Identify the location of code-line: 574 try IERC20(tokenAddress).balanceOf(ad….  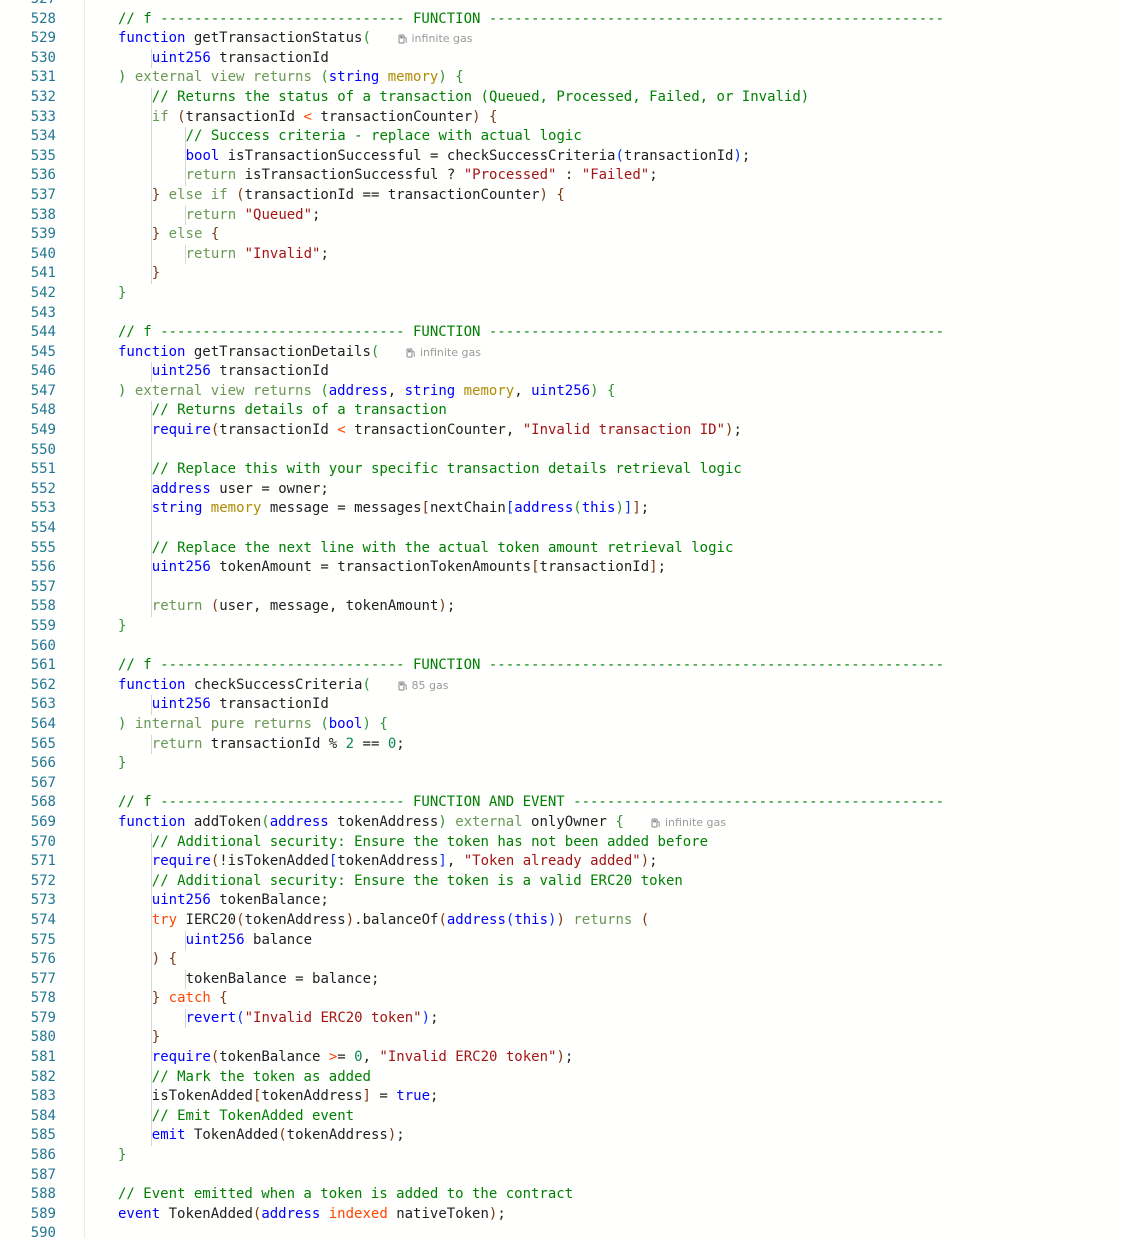
(562, 920).